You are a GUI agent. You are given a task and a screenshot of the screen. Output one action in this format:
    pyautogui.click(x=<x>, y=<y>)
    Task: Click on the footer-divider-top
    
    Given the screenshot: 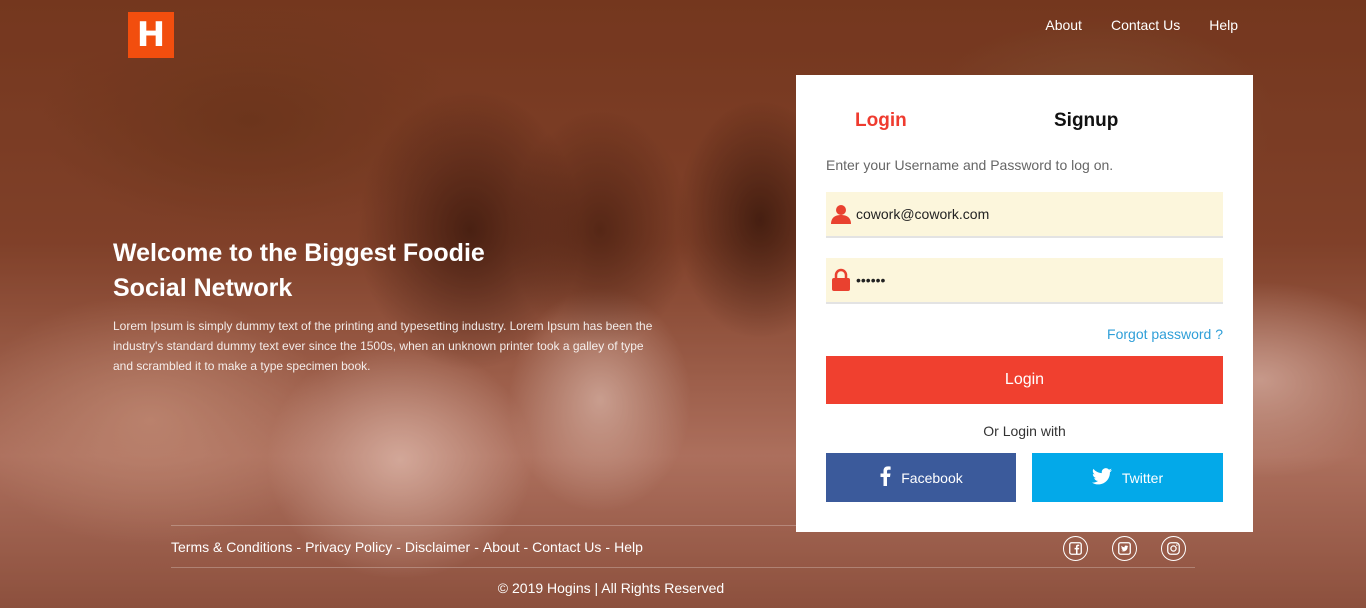 What is the action you would take?
    pyautogui.click(x=483, y=525)
    